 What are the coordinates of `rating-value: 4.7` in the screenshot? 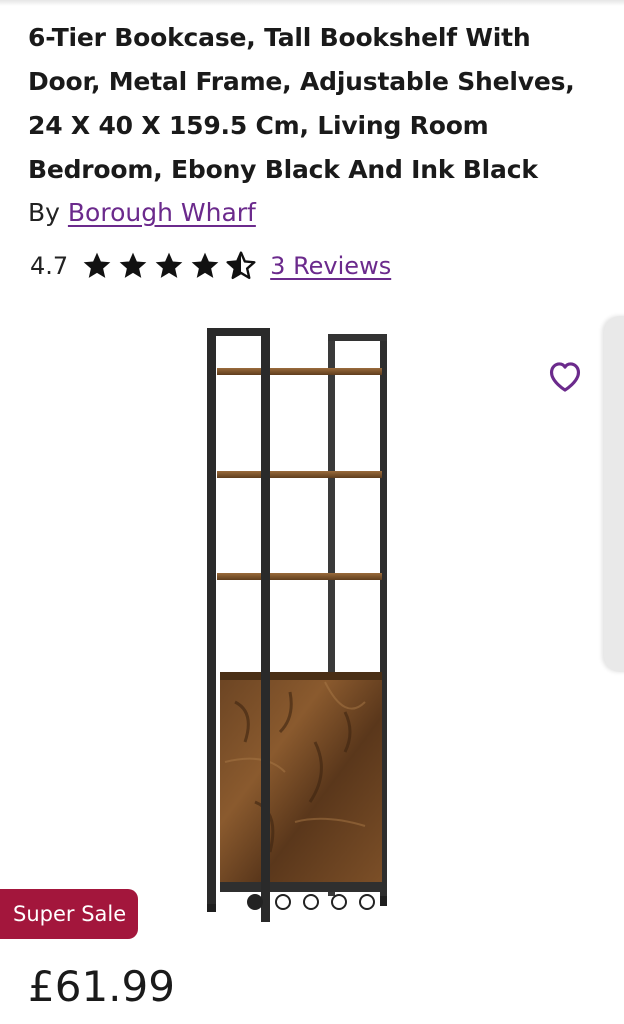 It's located at (49, 266).